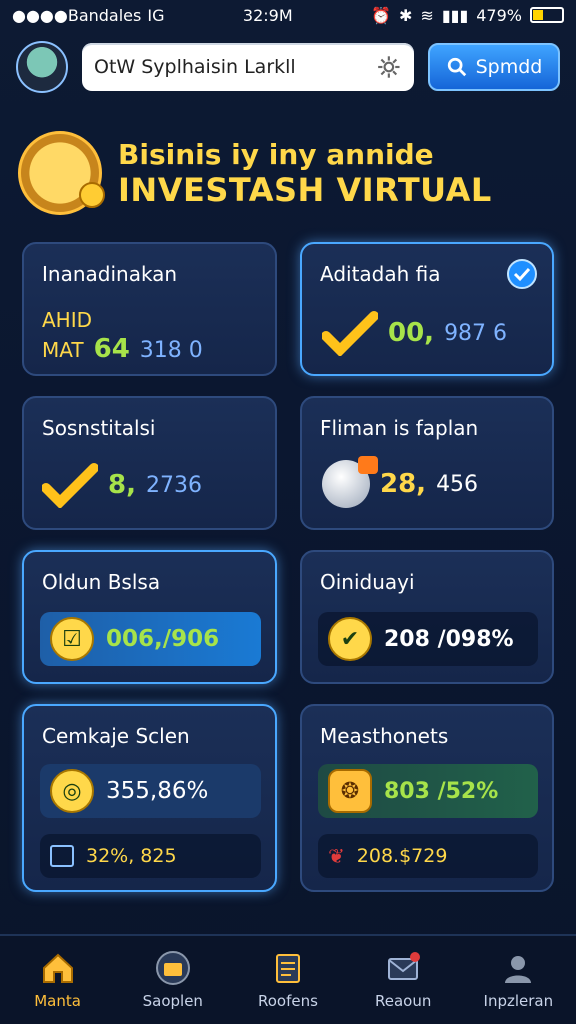 The height and width of the screenshot is (1024, 576). I want to click on coin-icon, so click(92, 195).